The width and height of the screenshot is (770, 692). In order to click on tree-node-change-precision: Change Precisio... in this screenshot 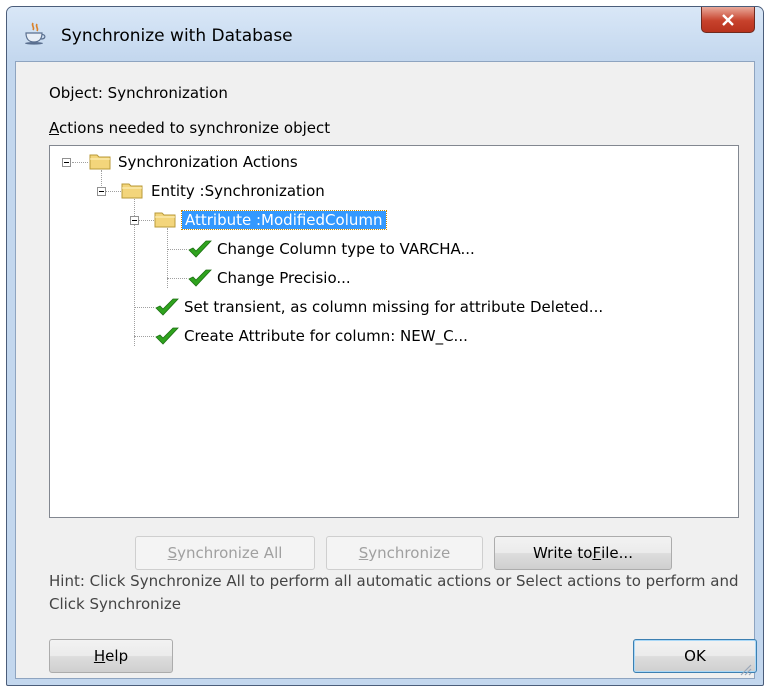, I will do `click(284, 278)`.